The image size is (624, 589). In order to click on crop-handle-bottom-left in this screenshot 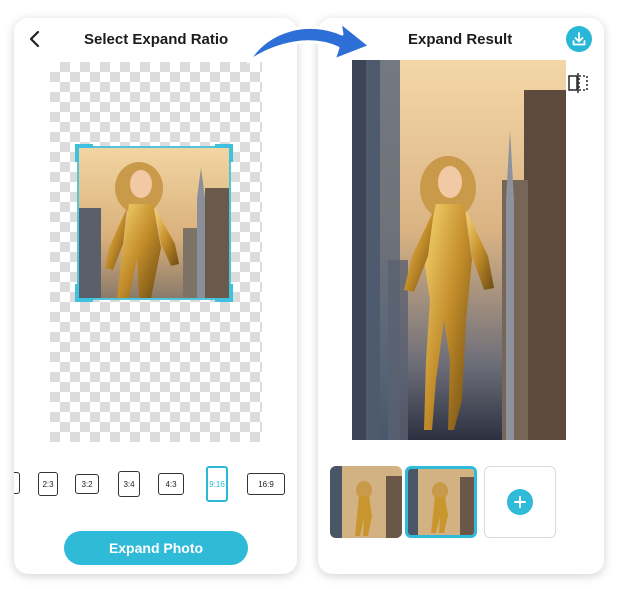, I will do `click(84, 293)`.